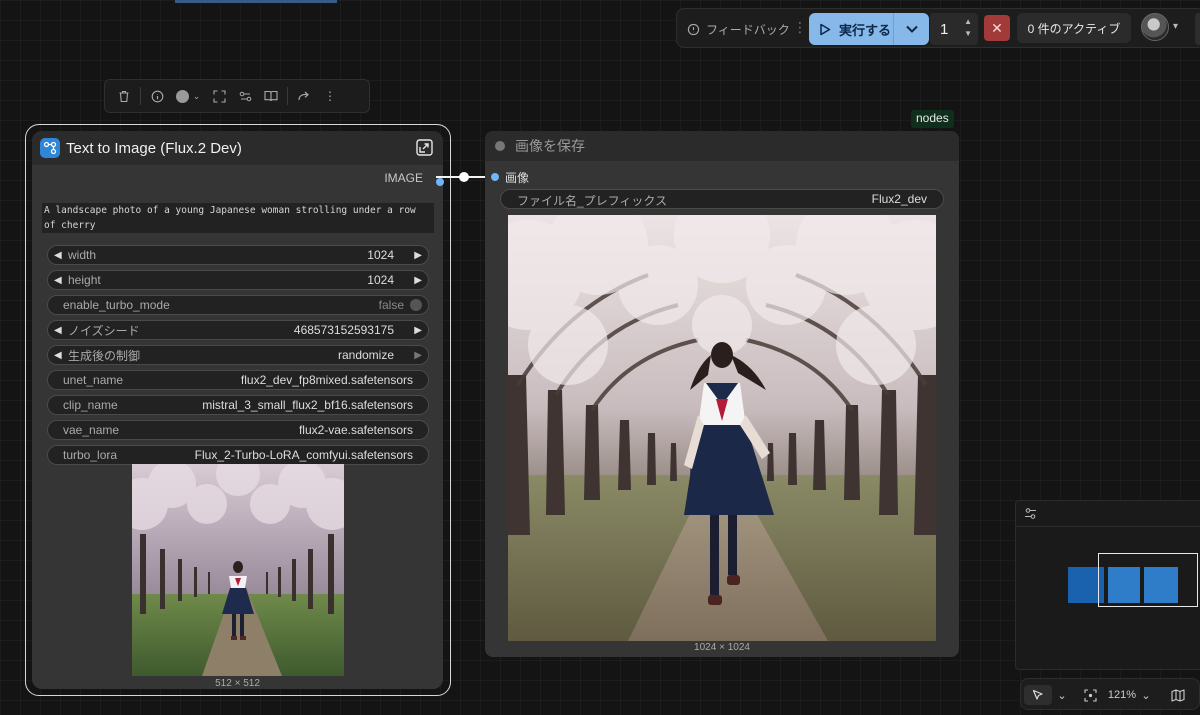 This screenshot has width=1200, height=715. What do you see at coordinates (1175, 26) in the screenshot?
I see `chevron-down-icon: ▾` at bounding box center [1175, 26].